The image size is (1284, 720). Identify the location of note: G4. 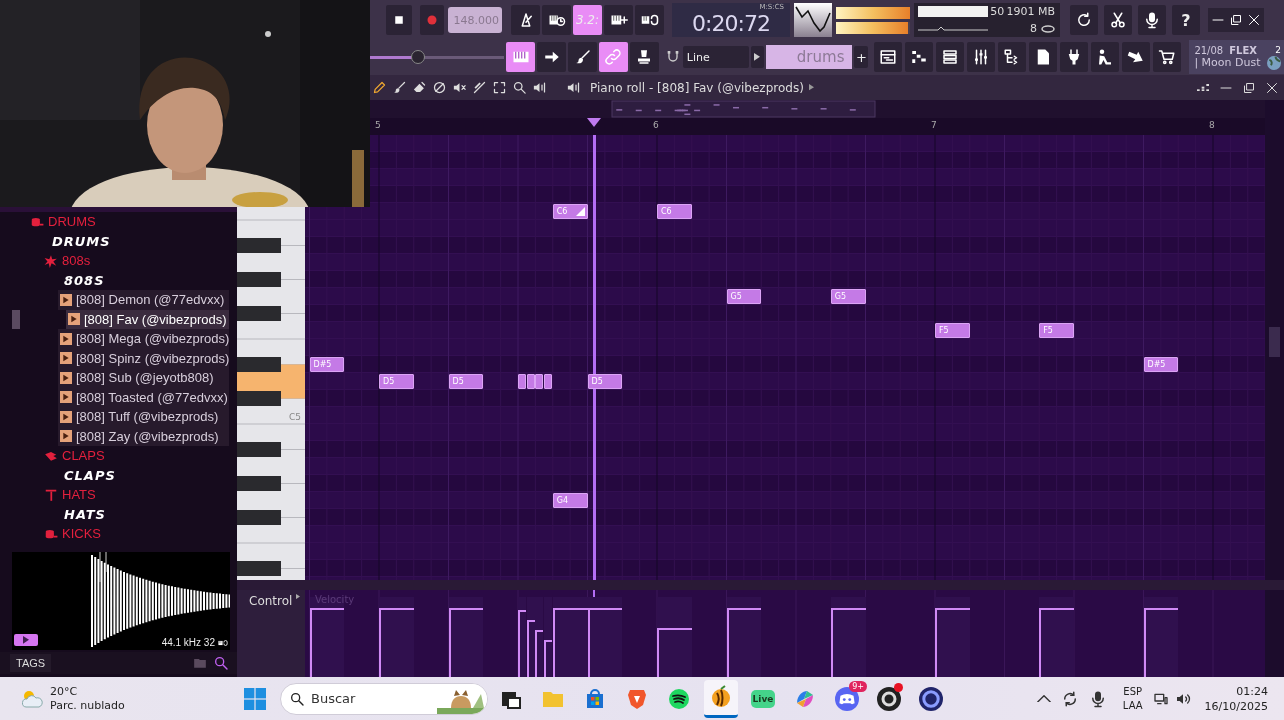
(570, 500).